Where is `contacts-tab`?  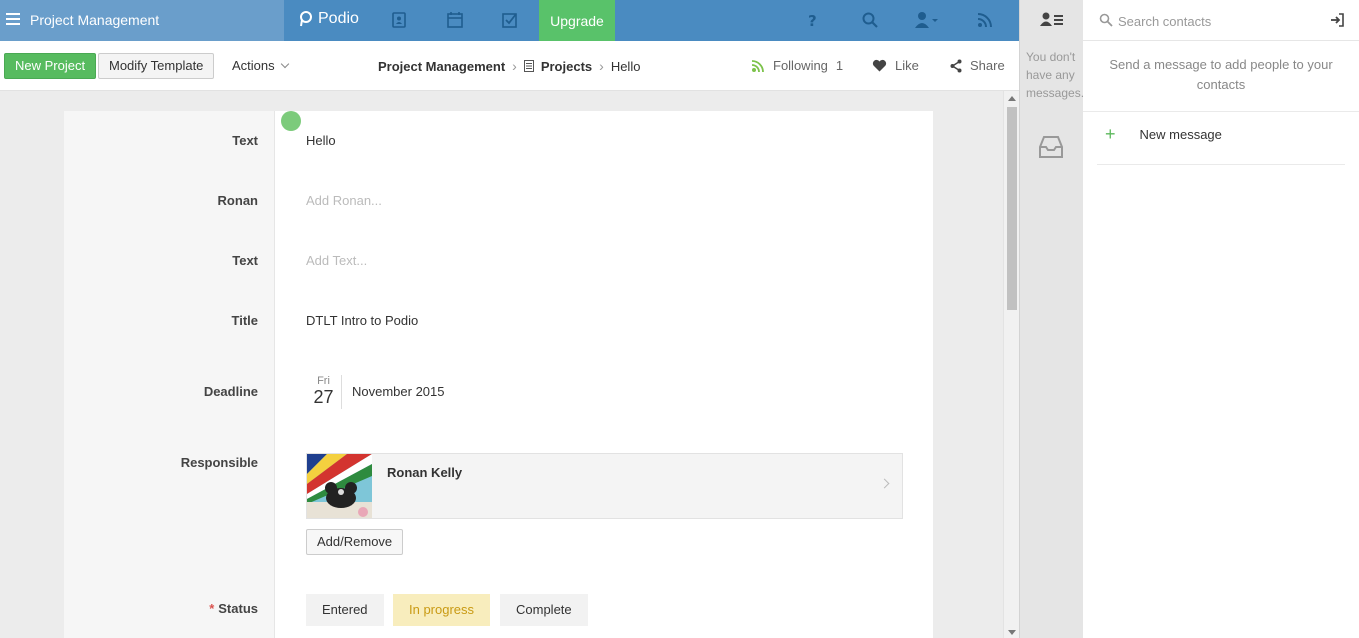
contacts-tab is located at coordinates (1052, 20).